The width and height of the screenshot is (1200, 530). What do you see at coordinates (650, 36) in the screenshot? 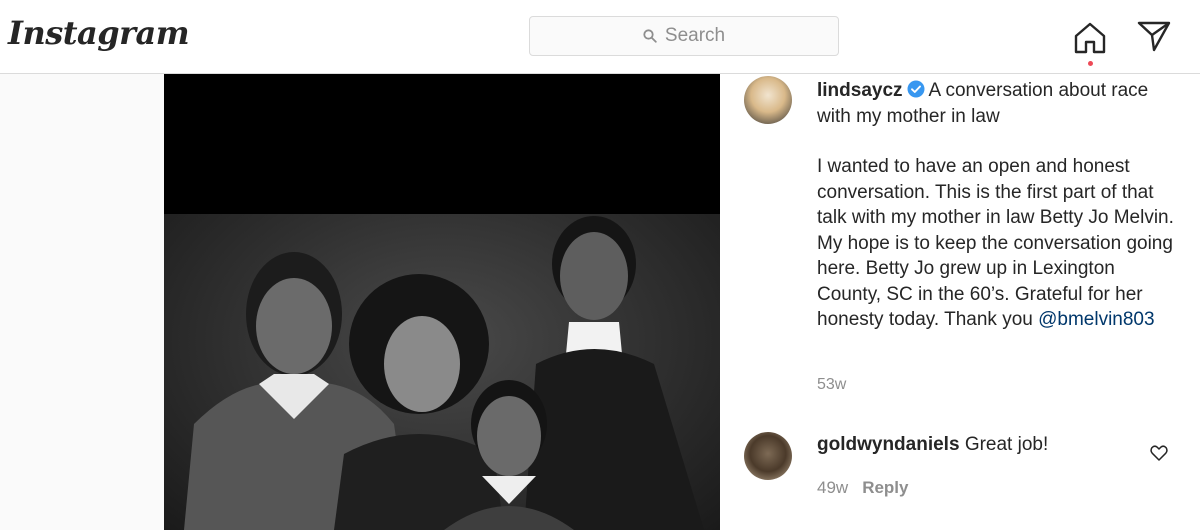
I see `search-icon` at bounding box center [650, 36].